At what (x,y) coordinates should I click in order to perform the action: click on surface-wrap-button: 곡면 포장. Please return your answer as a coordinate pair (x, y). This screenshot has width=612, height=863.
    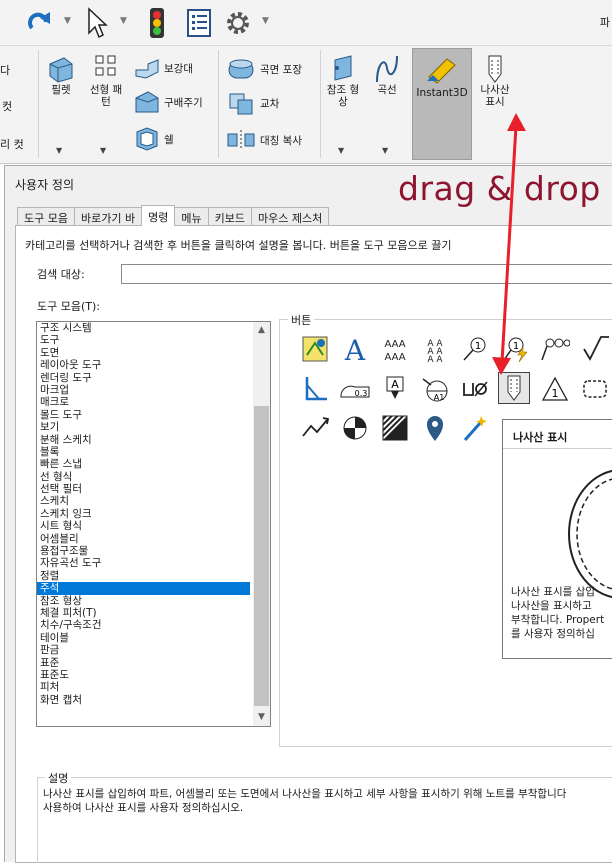
    Looking at the image, I should click on (264, 69).